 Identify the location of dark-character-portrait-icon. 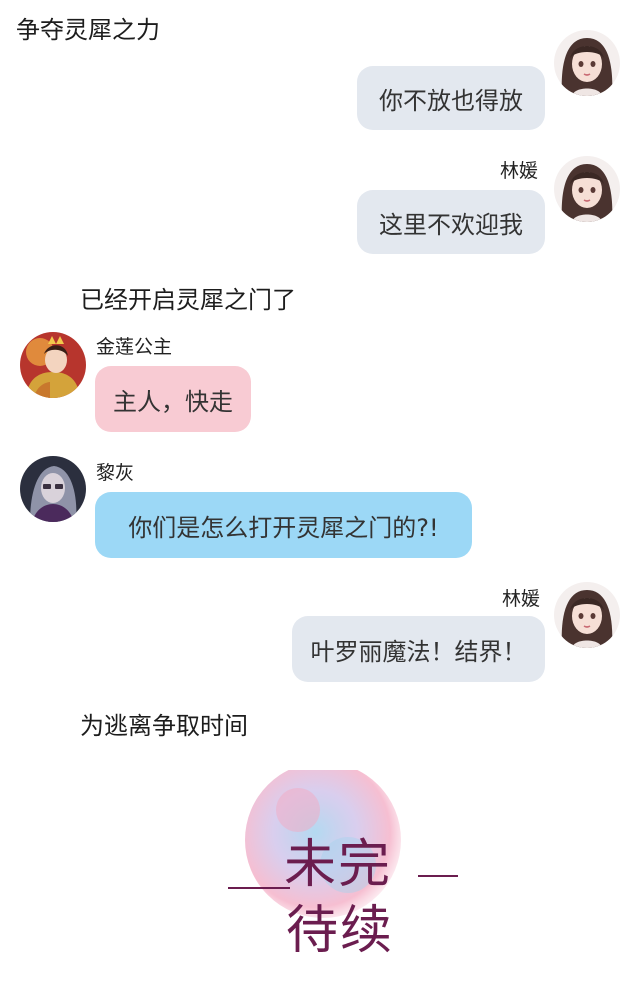
(53, 489).